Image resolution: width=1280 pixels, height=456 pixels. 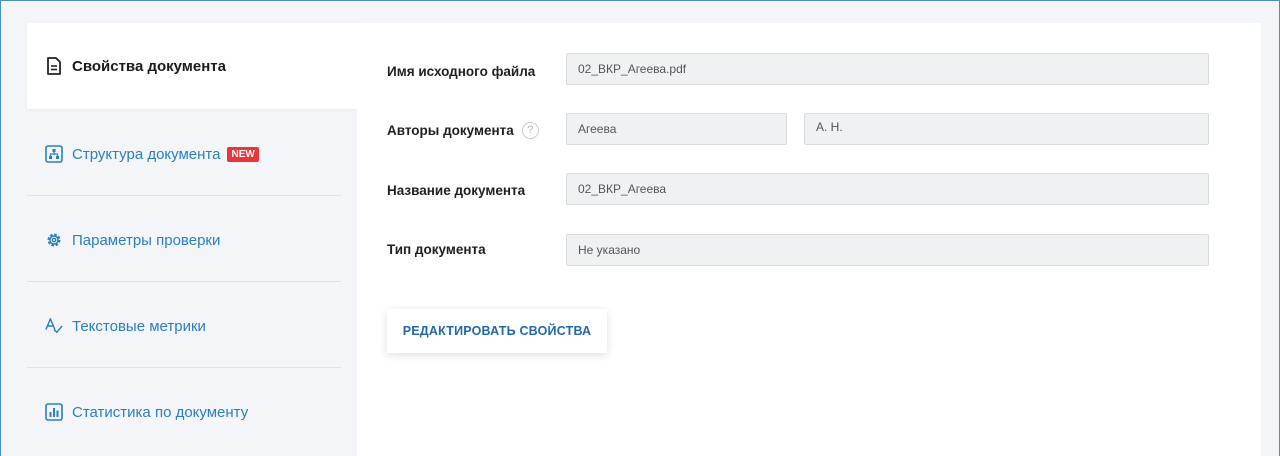 I want to click on gear-icon, so click(x=54, y=240).